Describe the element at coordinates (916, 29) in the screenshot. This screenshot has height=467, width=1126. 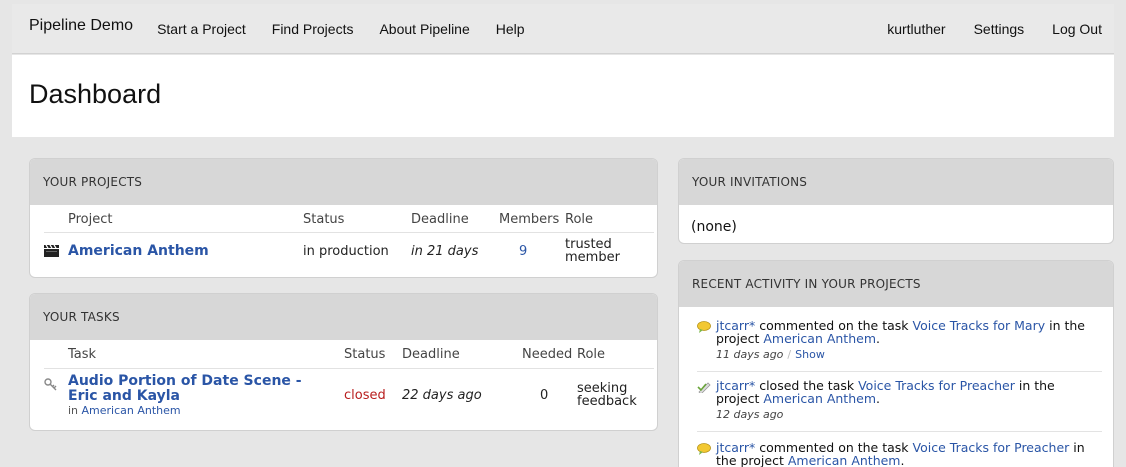
I see `nav-username: kurtluther` at that location.